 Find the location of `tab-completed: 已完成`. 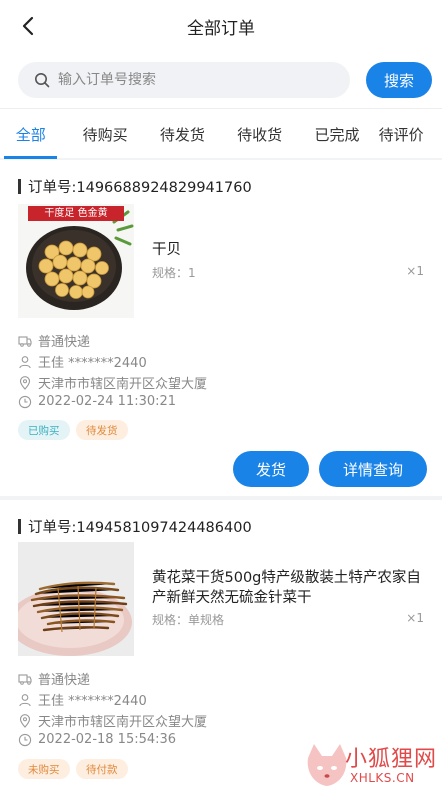

tab-completed: 已完成 is located at coordinates (336, 134).